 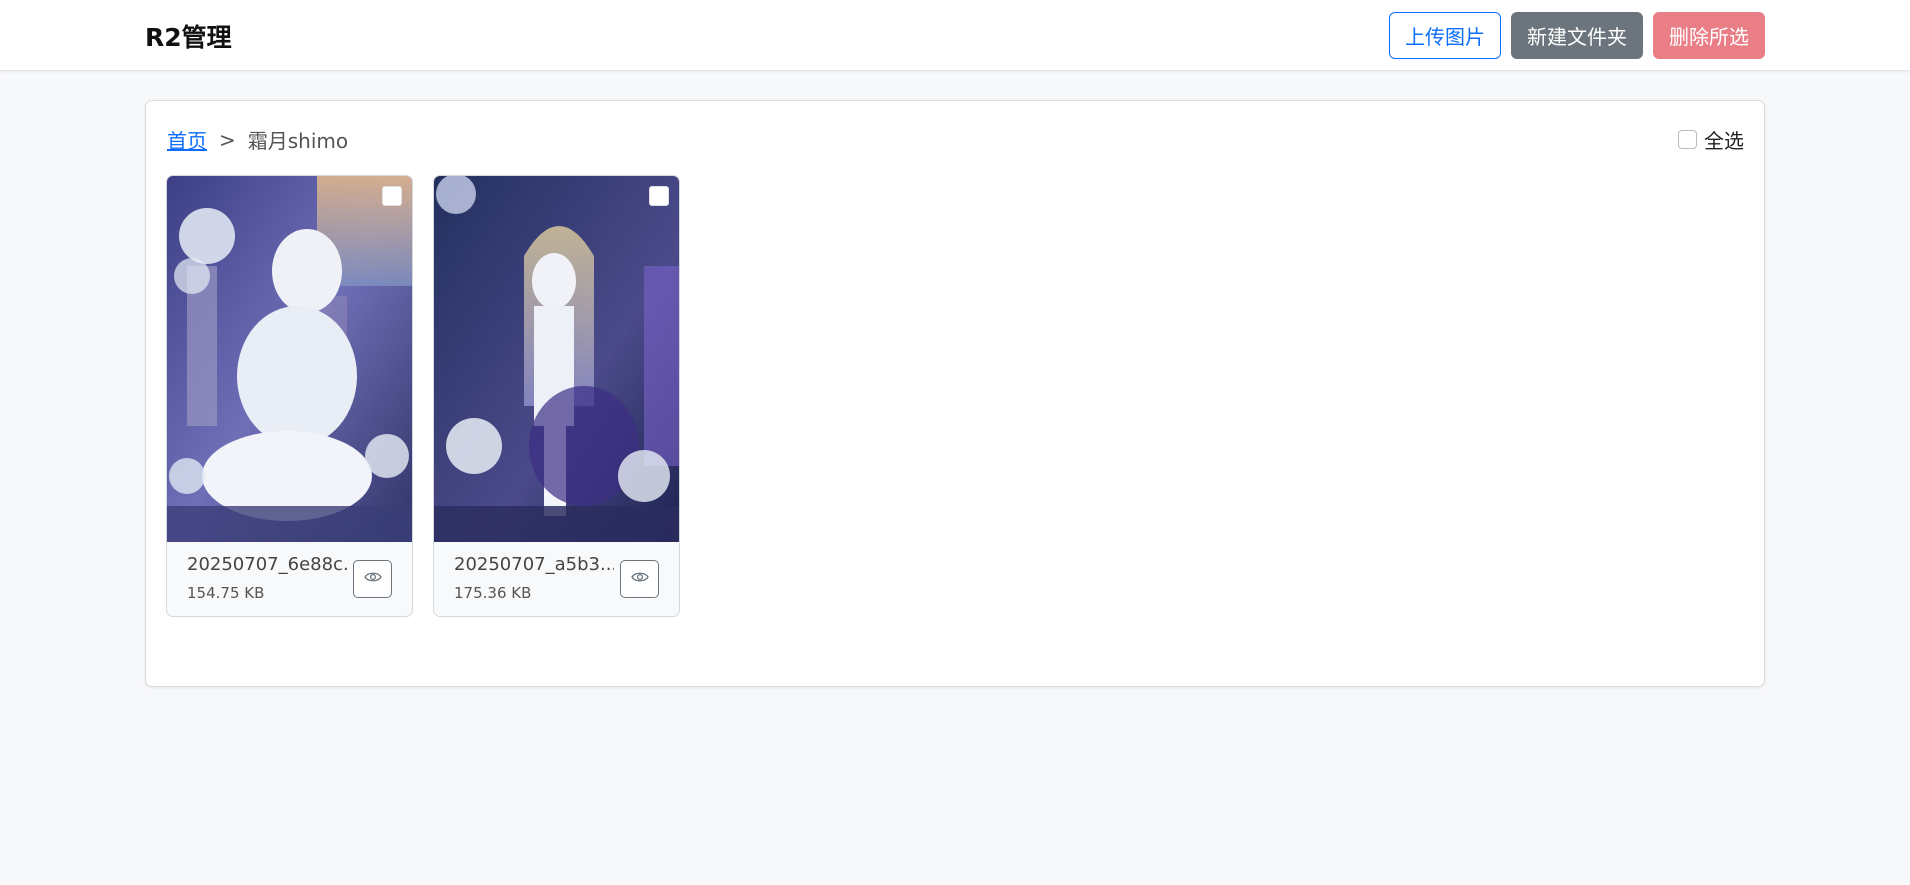 What do you see at coordinates (1687, 139) in the screenshot?
I see `select-all-checkbox` at bounding box center [1687, 139].